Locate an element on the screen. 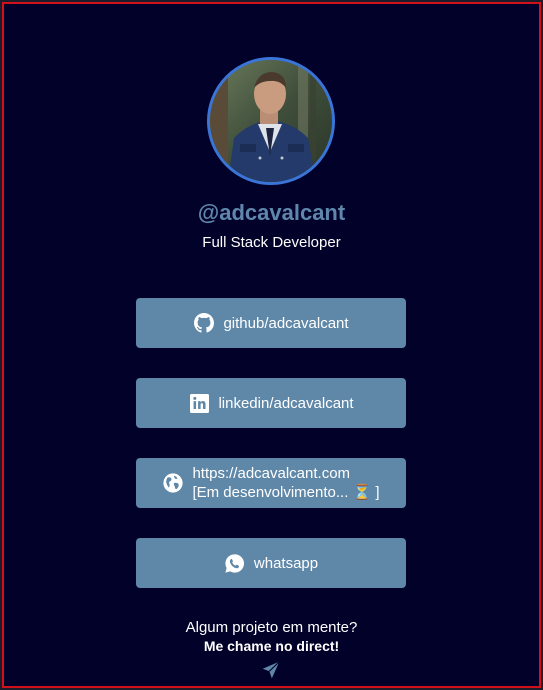  profile-handle: @adcavalcant is located at coordinates (271, 212).